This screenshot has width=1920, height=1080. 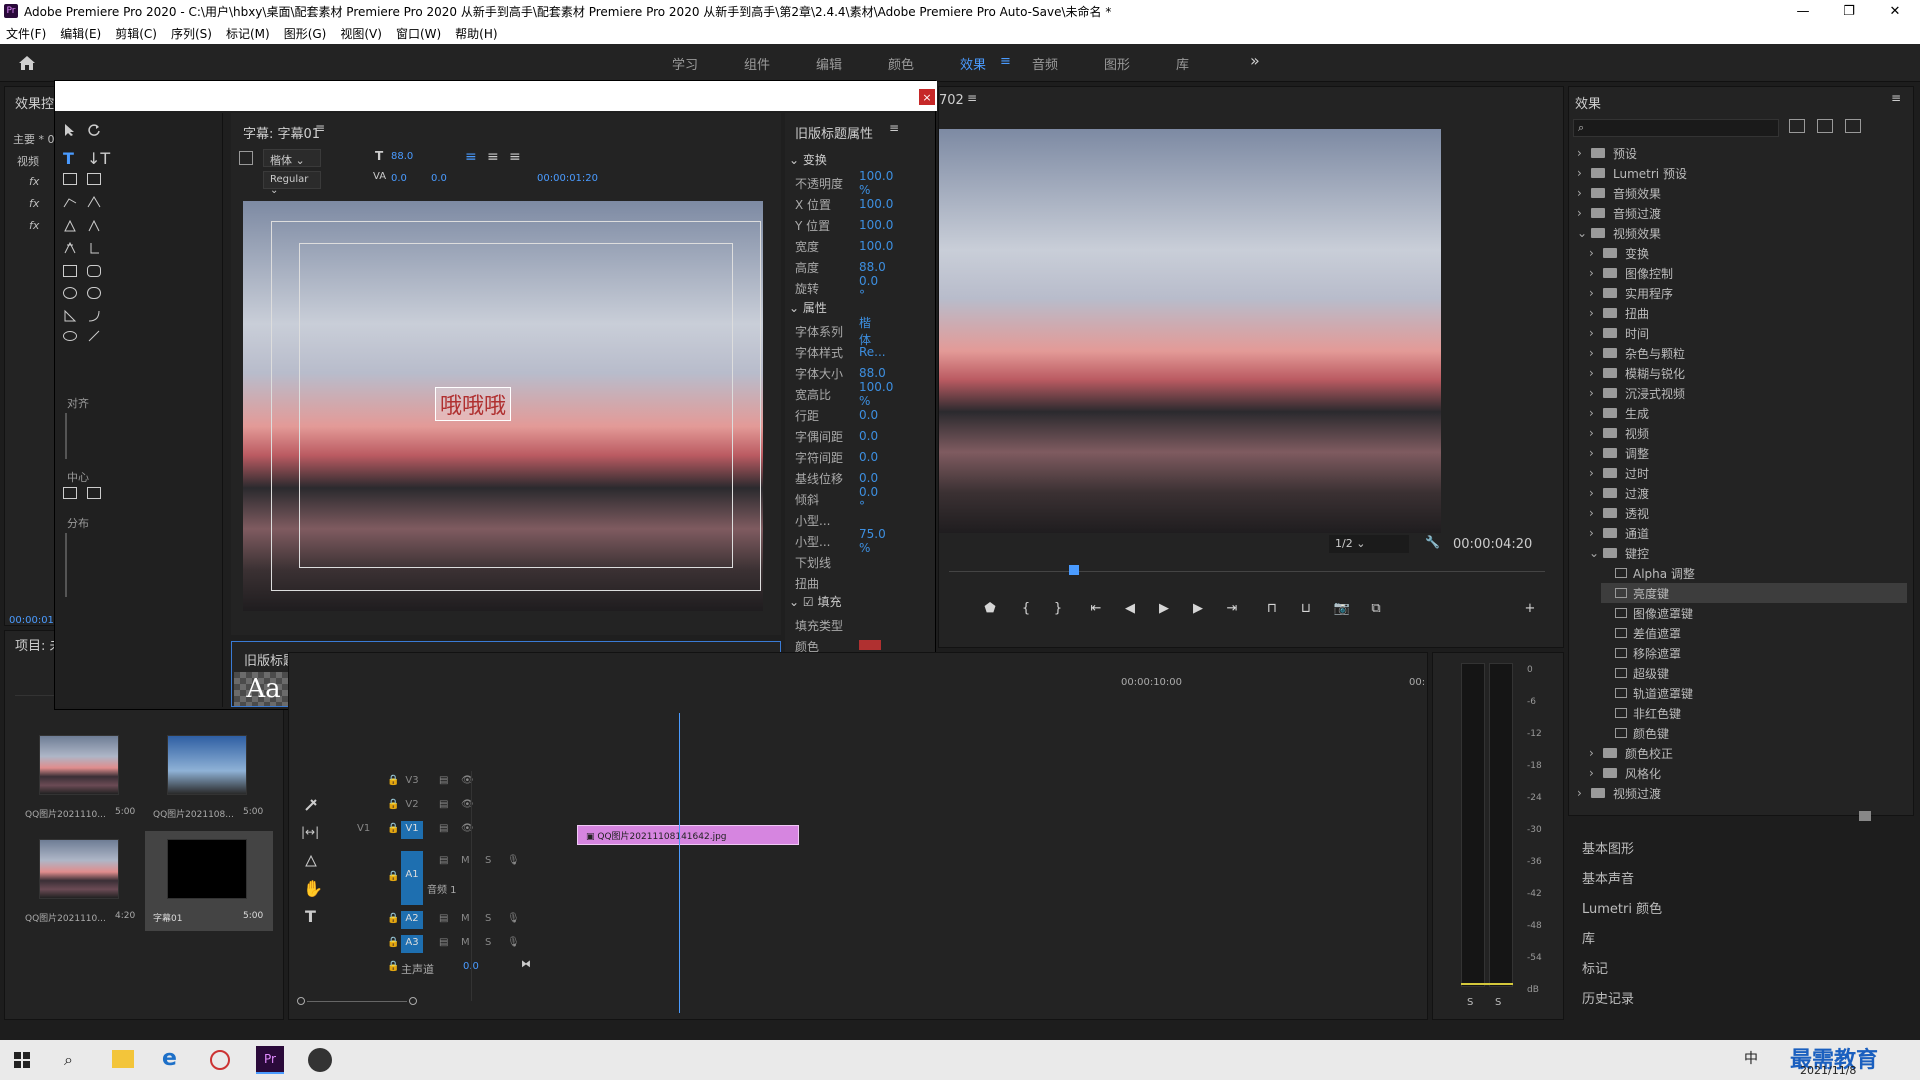 I want to click on edge-browser-icon: e, so click(x=169, y=1058).